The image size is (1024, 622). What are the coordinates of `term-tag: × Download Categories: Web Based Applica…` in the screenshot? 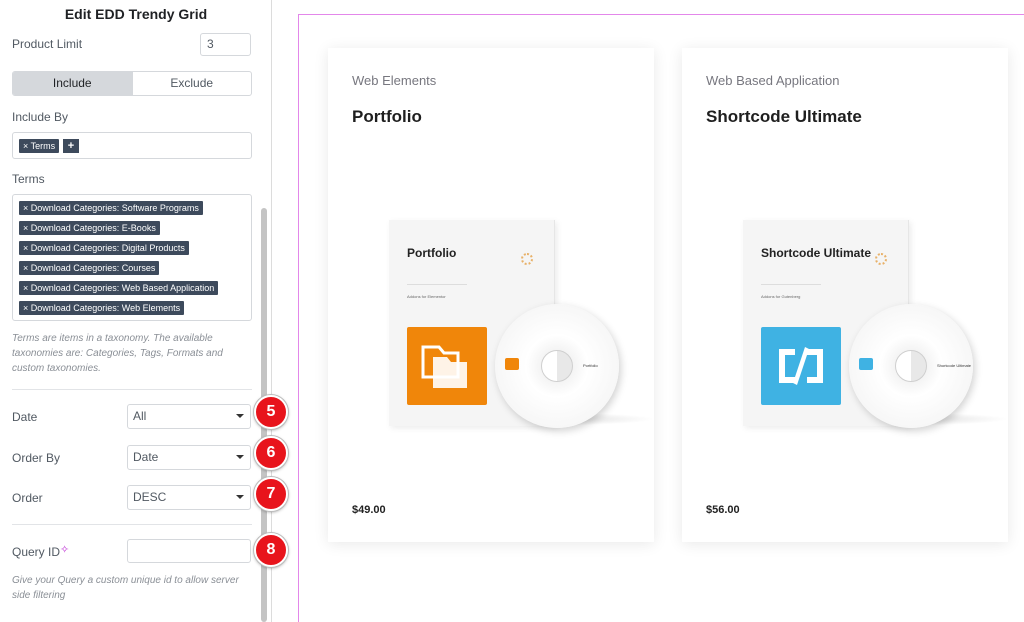 It's located at (119, 288).